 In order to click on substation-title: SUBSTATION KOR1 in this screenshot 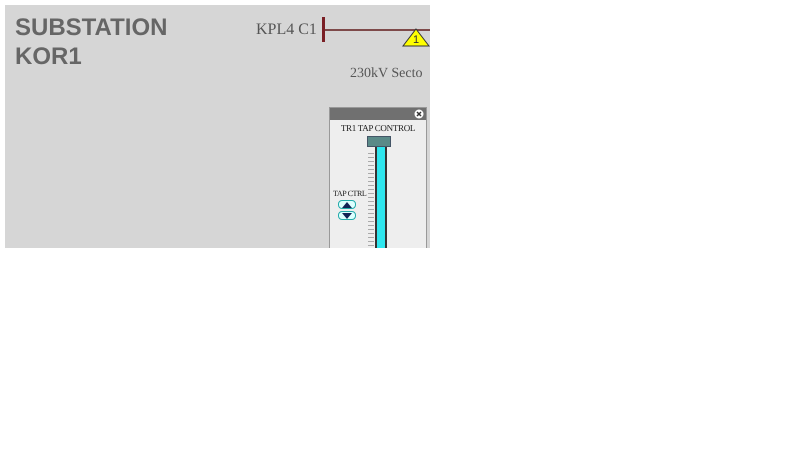, I will do `click(91, 42)`.